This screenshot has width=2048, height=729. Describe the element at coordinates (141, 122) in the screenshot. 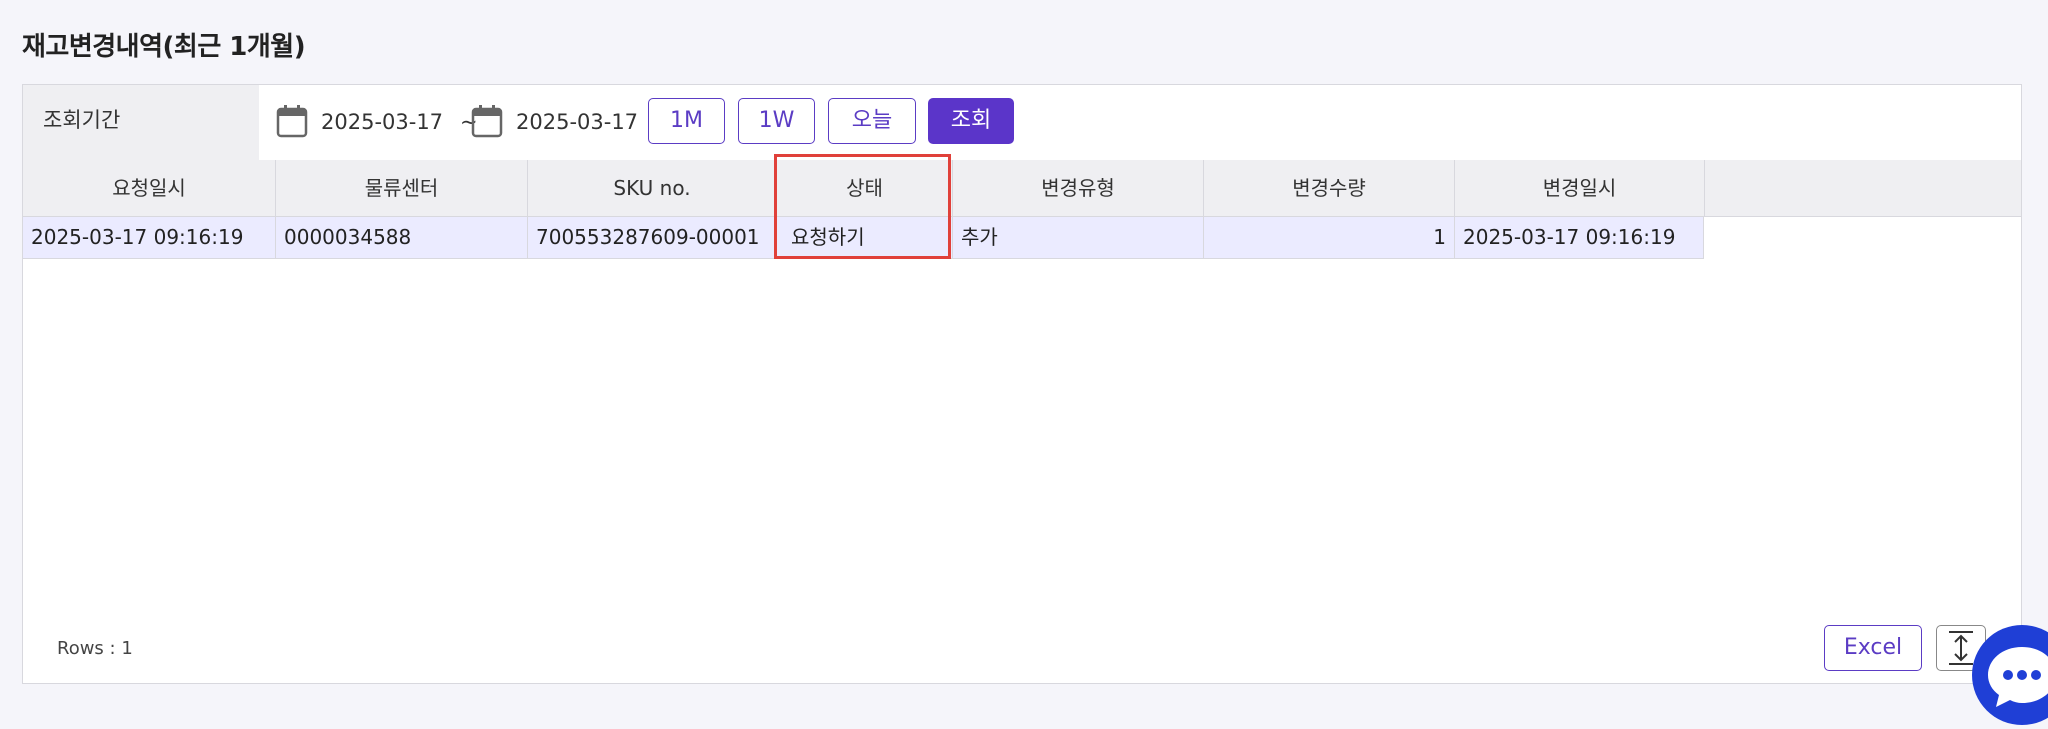

I see `period-label: 조회기간` at that location.